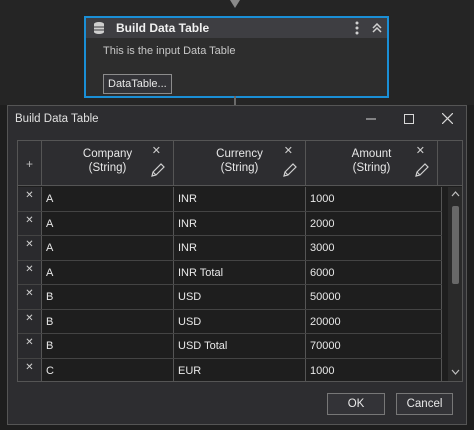  I want to click on connector-arrow-icon, so click(235, 4).